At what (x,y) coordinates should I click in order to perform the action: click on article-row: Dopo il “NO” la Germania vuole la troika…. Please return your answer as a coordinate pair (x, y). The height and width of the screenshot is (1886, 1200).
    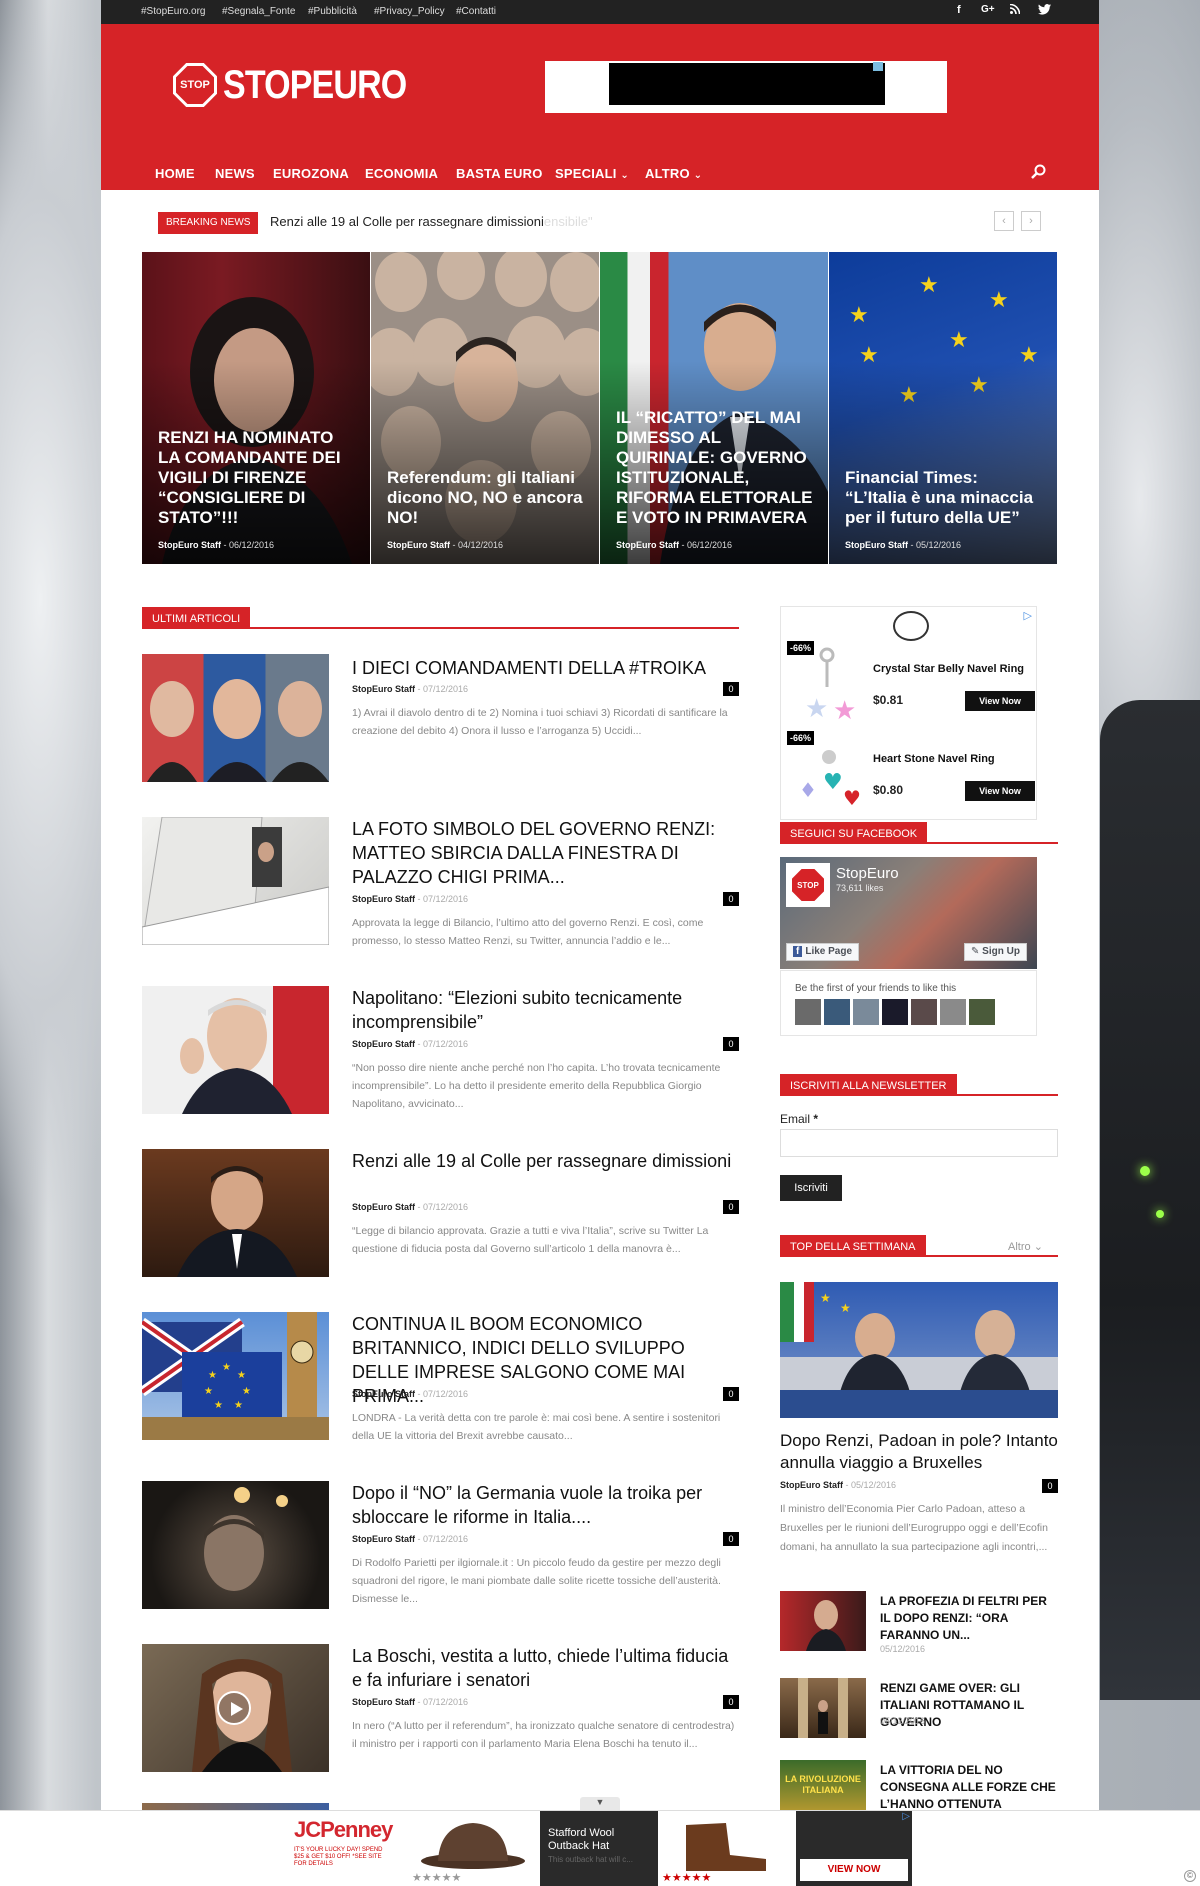
    Looking at the image, I should click on (440, 1546).